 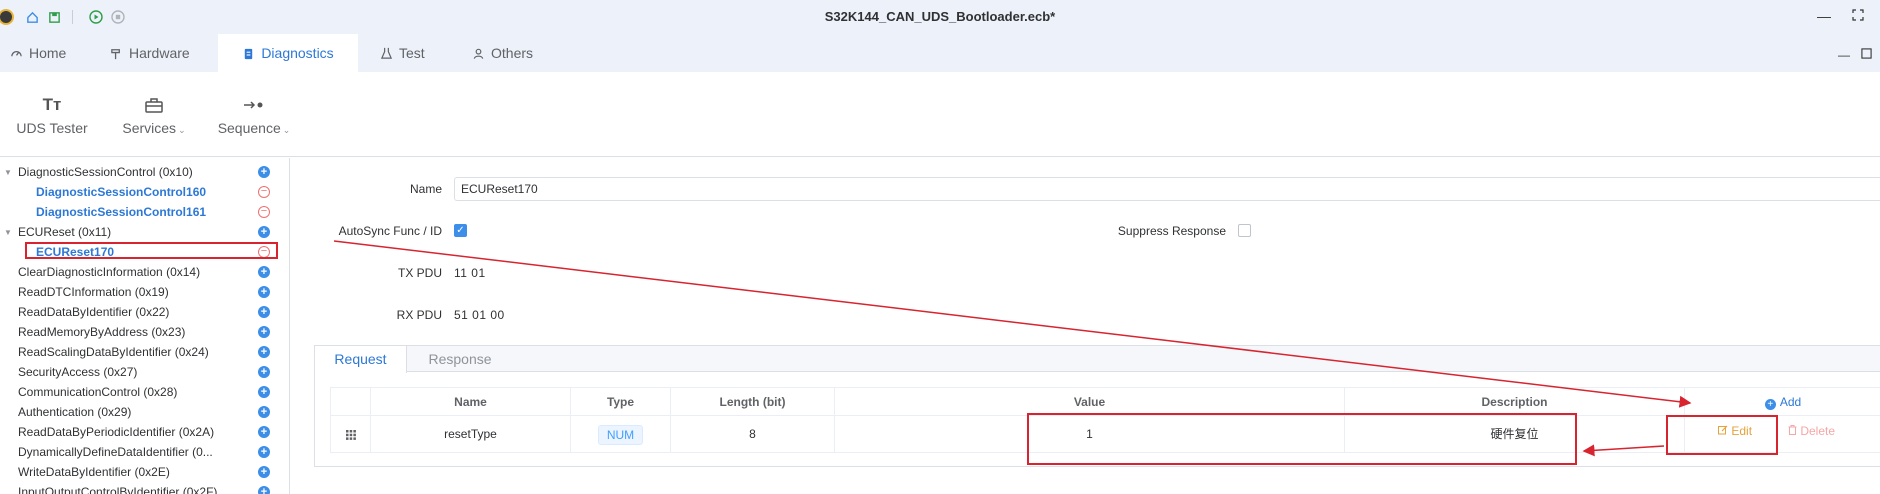 I want to click on tab-diagnostics-label: Diagnostics, so click(x=297, y=53).